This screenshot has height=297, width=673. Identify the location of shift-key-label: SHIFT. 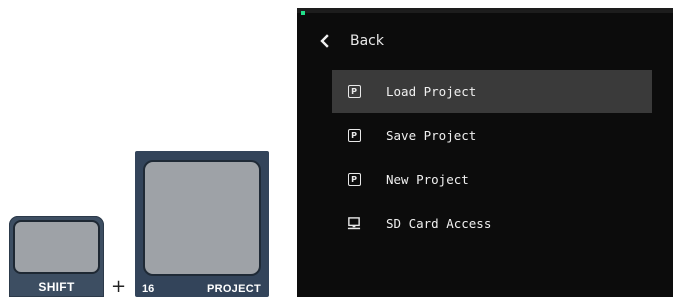
(56, 287).